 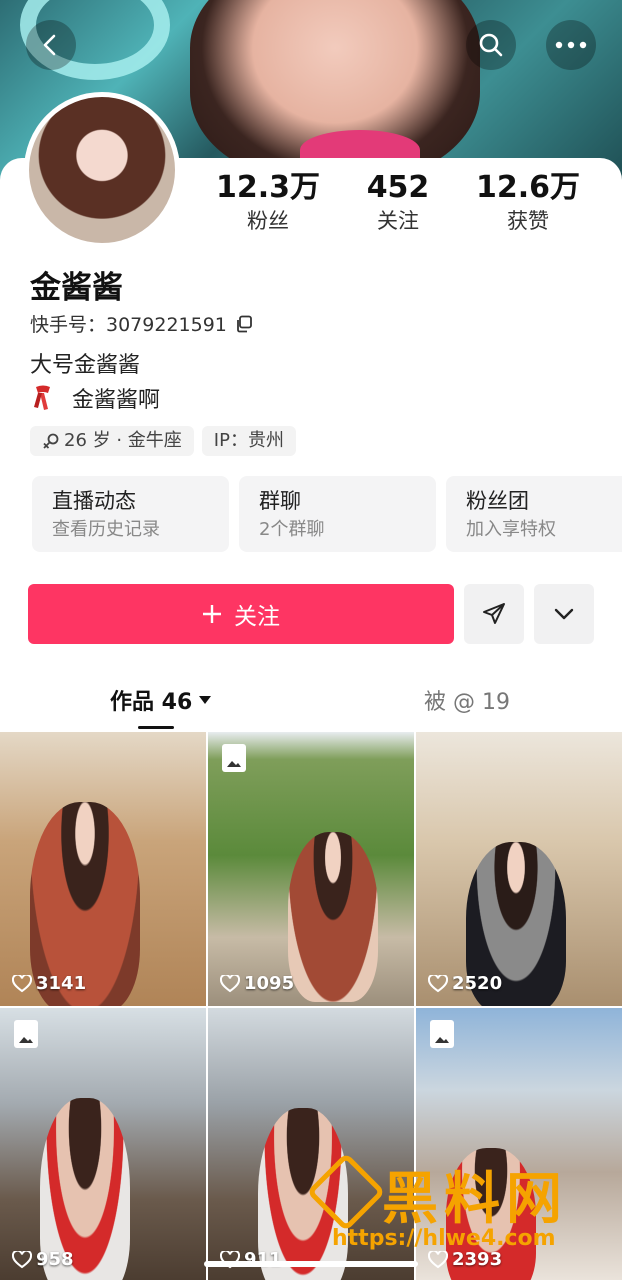 I want to click on send-icon, so click(x=494, y=613).